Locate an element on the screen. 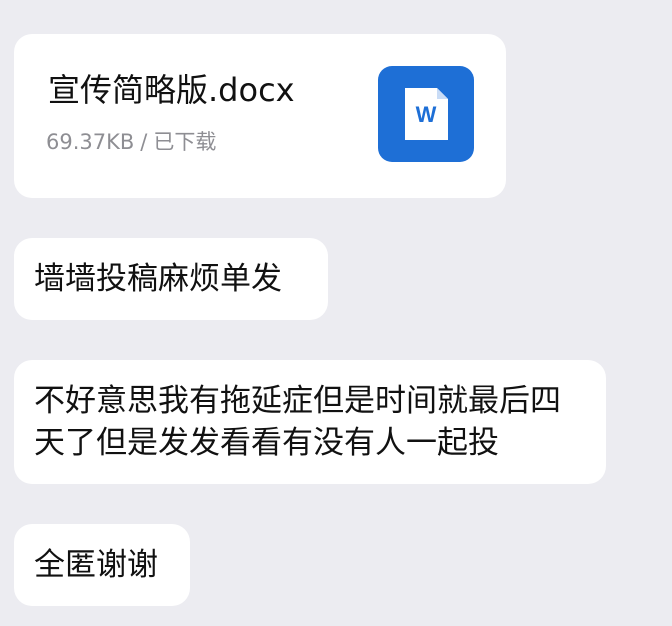 This screenshot has height=626, width=672. chat-message-bubble: 墙墙投稿麻烦单发 is located at coordinates (171, 279).